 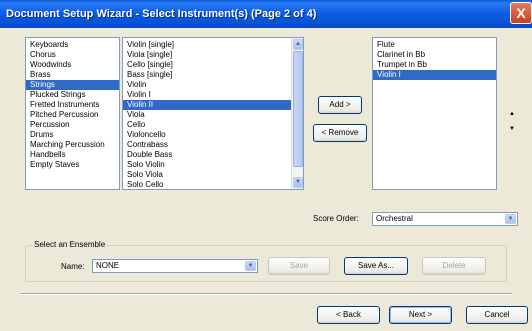 I want to click on instrument-item: Solo Violin, so click(x=213, y=165).